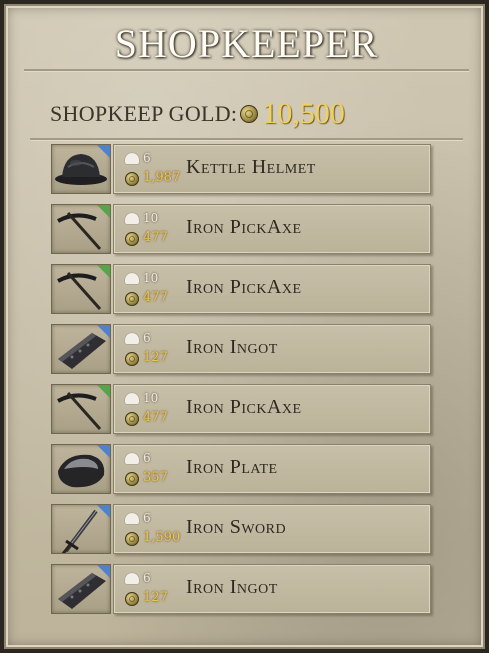 The height and width of the screenshot is (653, 489). What do you see at coordinates (246, 70) in the screenshot?
I see `title-divider` at bounding box center [246, 70].